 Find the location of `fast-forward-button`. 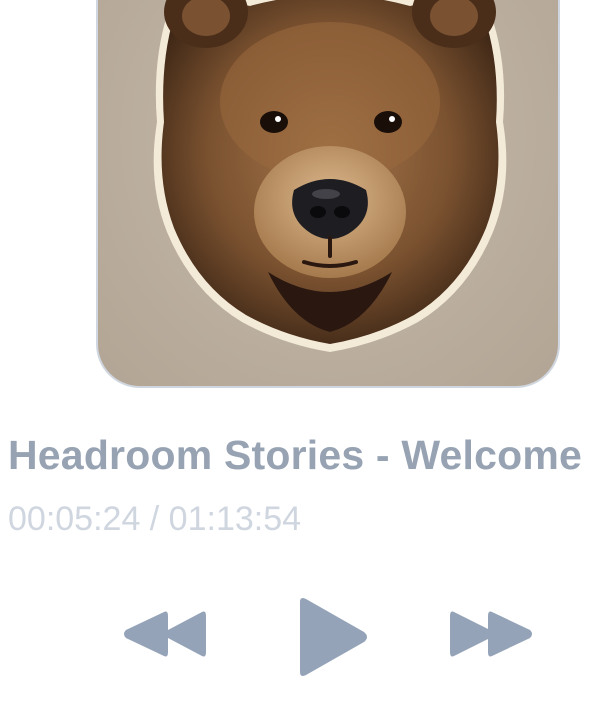

fast-forward-button is located at coordinates (494, 634).